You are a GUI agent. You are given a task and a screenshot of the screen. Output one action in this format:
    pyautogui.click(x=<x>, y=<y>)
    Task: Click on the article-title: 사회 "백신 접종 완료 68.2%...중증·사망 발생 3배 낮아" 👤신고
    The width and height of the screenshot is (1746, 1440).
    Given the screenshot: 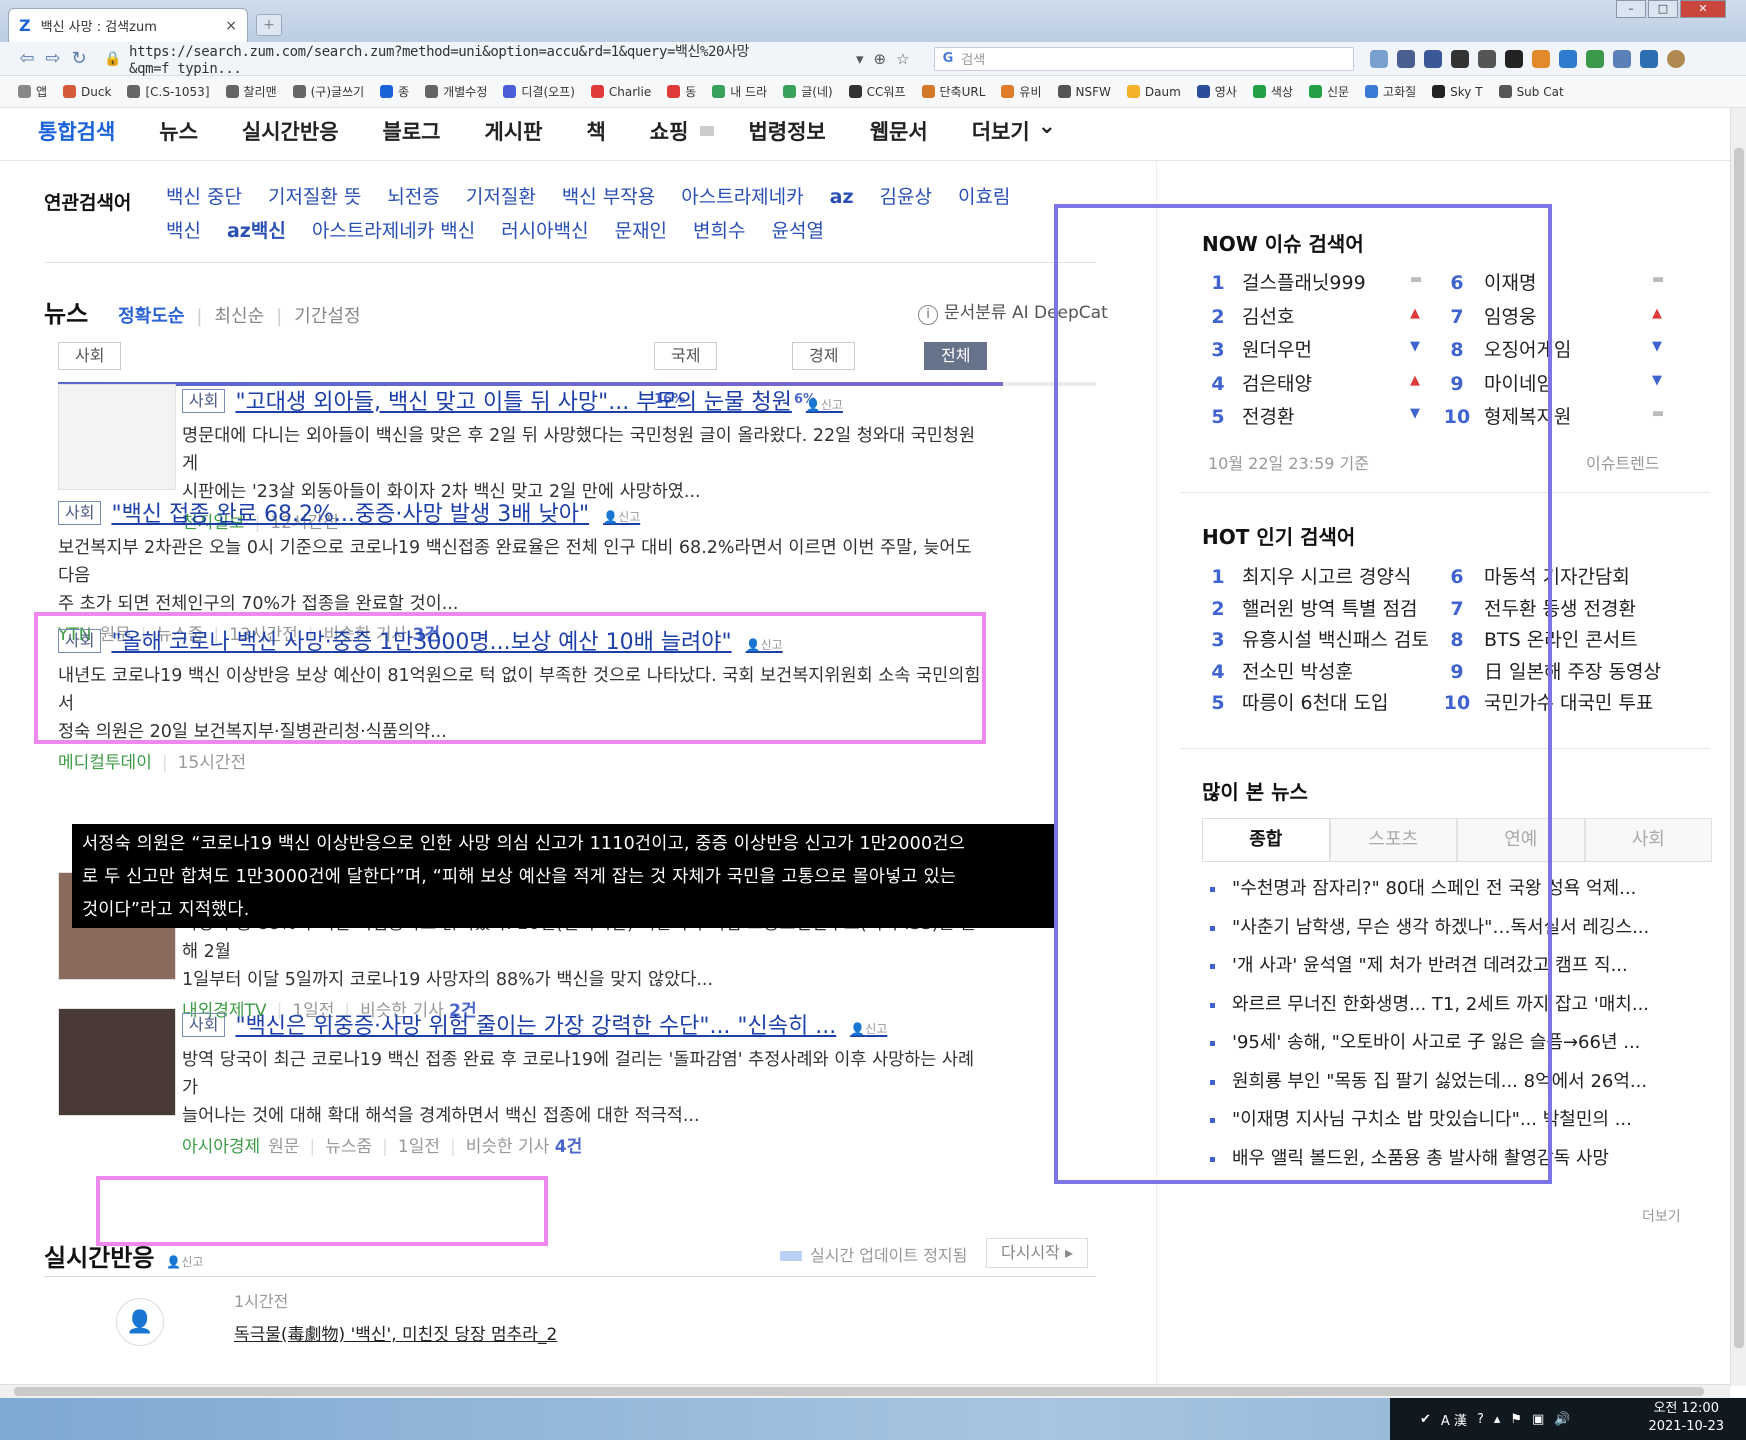 What is the action you would take?
    pyautogui.click(x=523, y=512)
    